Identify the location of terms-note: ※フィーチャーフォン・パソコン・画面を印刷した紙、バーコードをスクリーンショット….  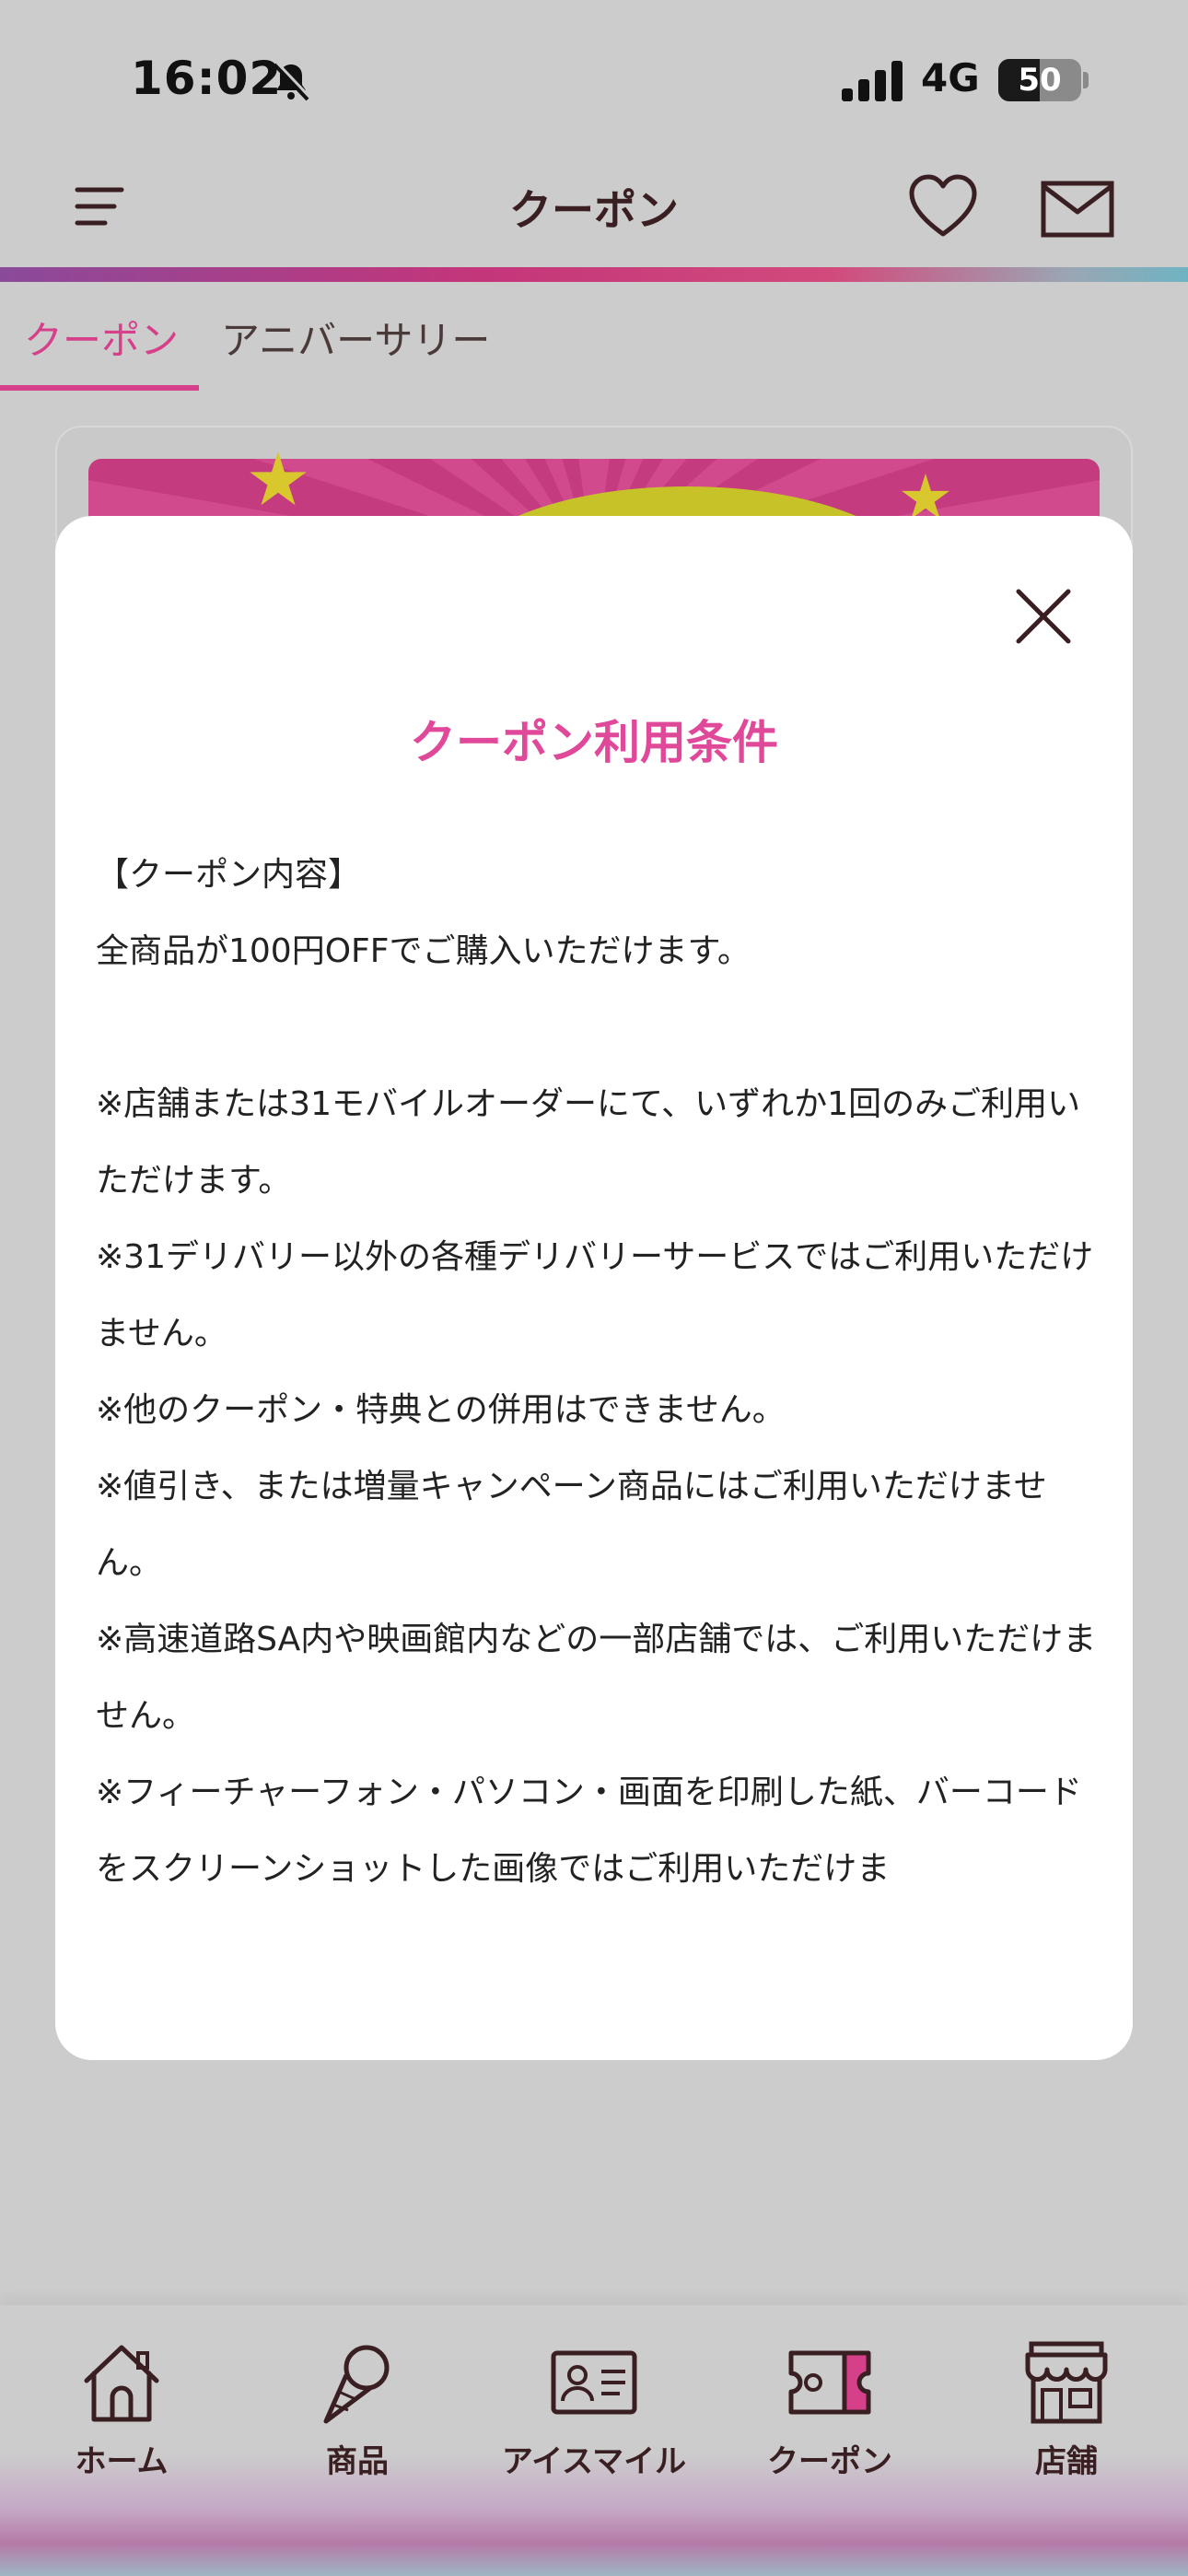
(589, 1831).